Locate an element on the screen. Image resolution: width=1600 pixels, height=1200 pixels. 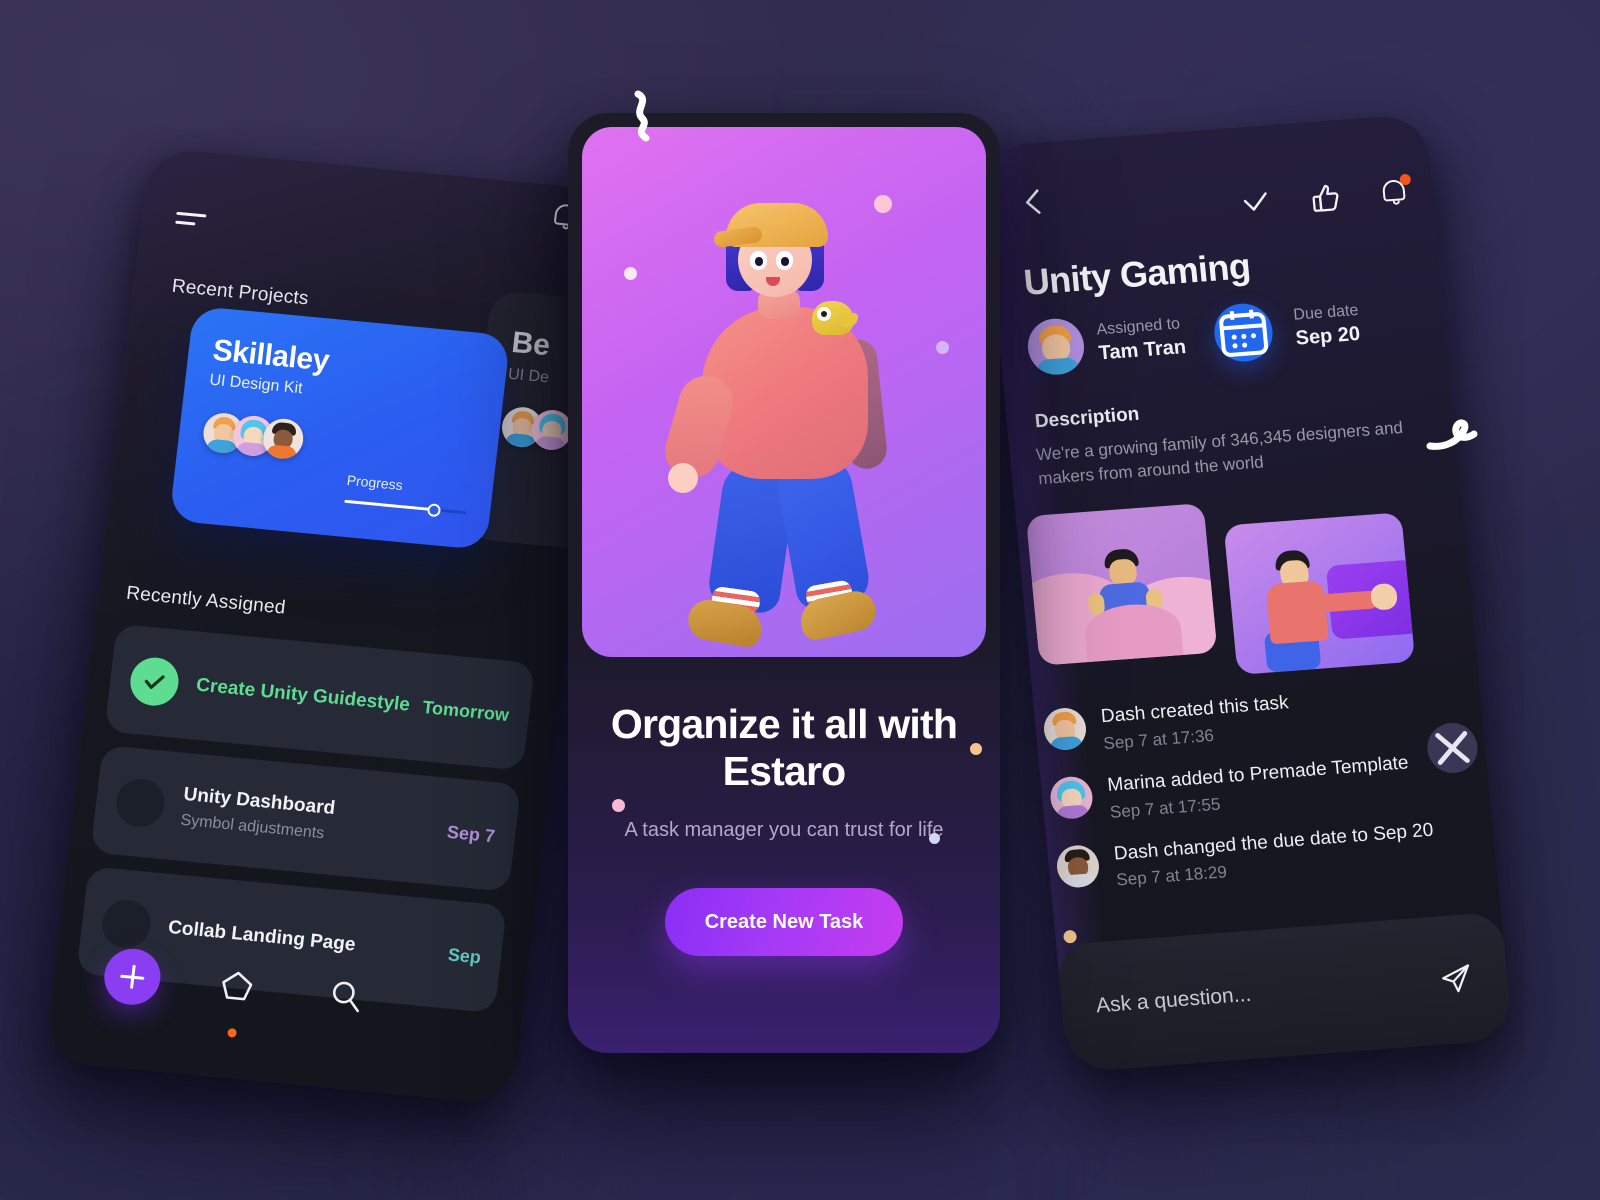
create-new-task-button: Create New Task is located at coordinates (784, 922).